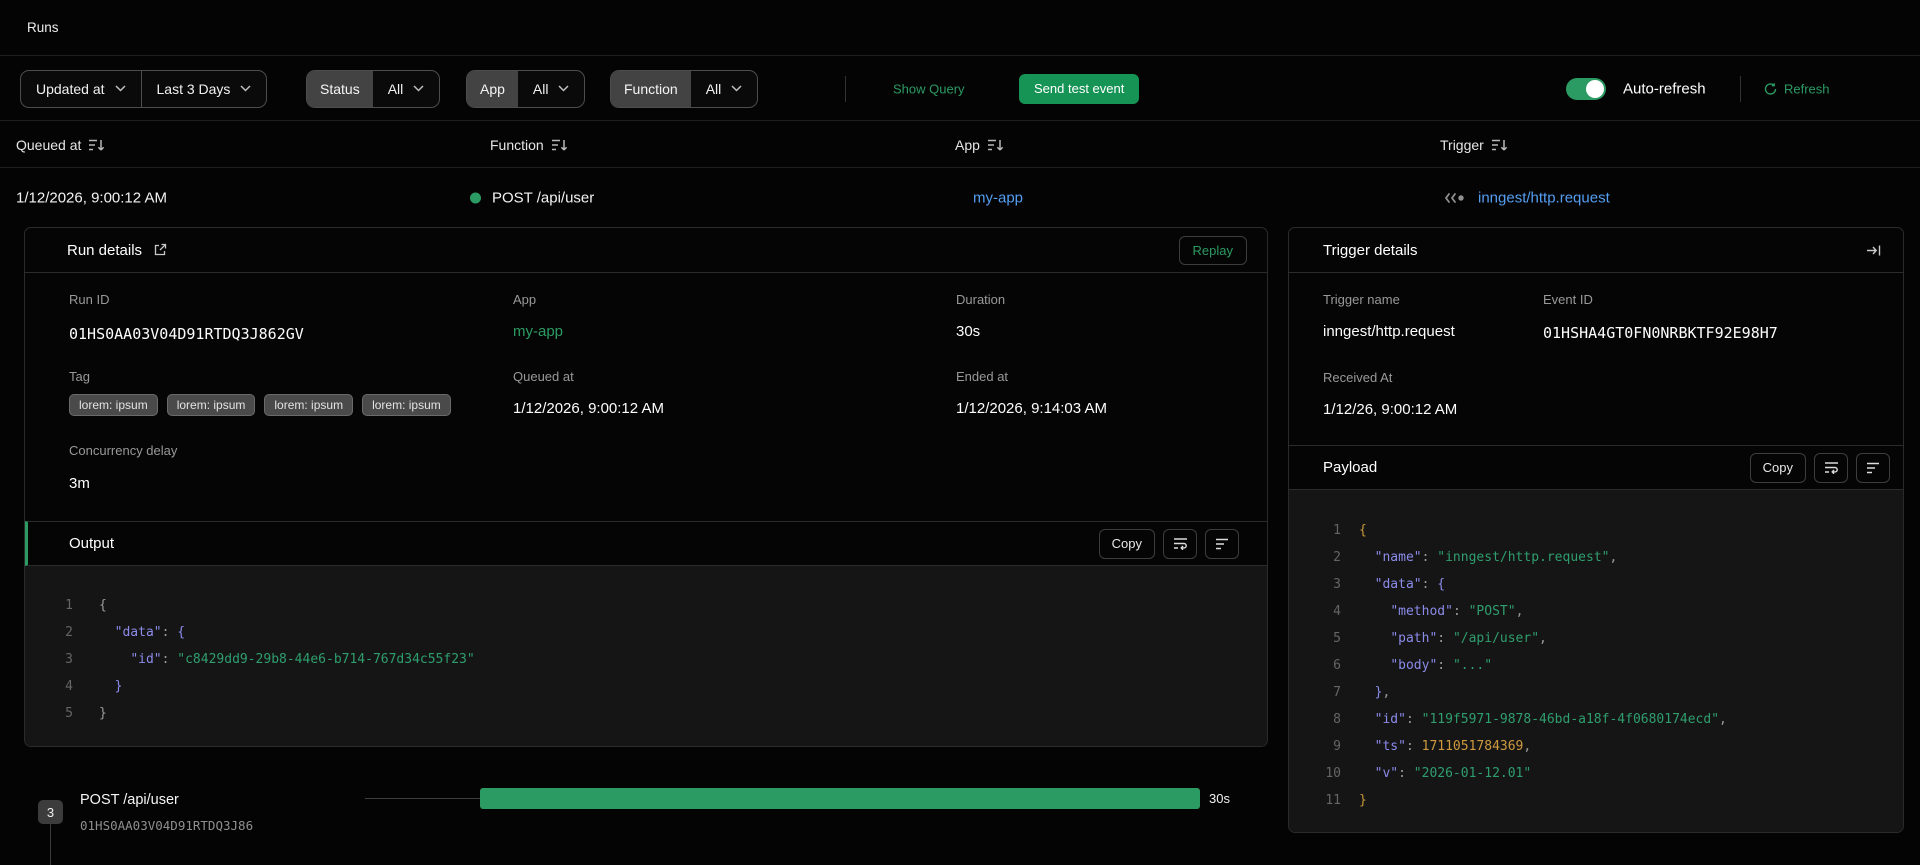 The height and width of the screenshot is (865, 1920). What do you see at coordinates (1370, 250) in the screenshot?
I see `trigger-details-title: Trigger details` at bounding box center [1370, 250].